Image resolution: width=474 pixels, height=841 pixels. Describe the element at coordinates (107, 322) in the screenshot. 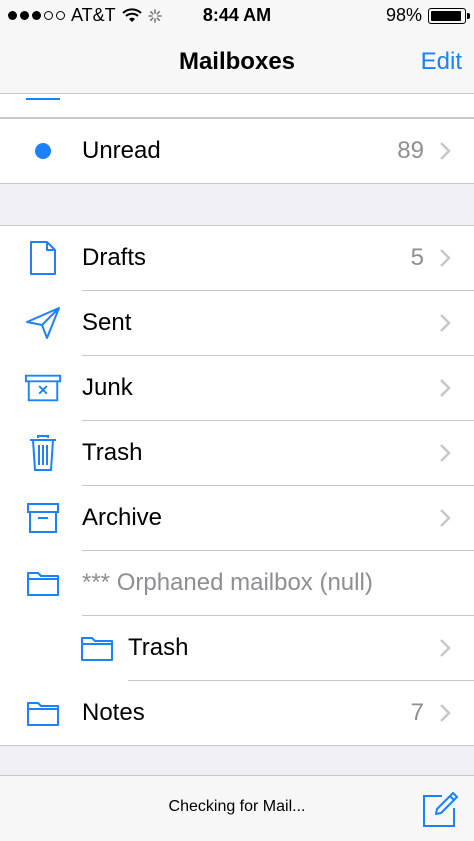

I see `mailbox-label: Sent` at that location.